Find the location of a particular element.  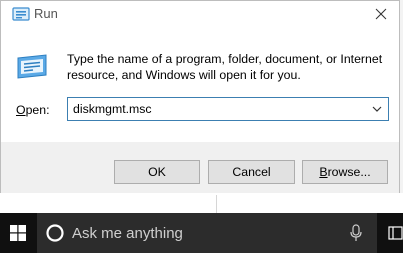

window-title: Run is located at coordinates (46, 13).